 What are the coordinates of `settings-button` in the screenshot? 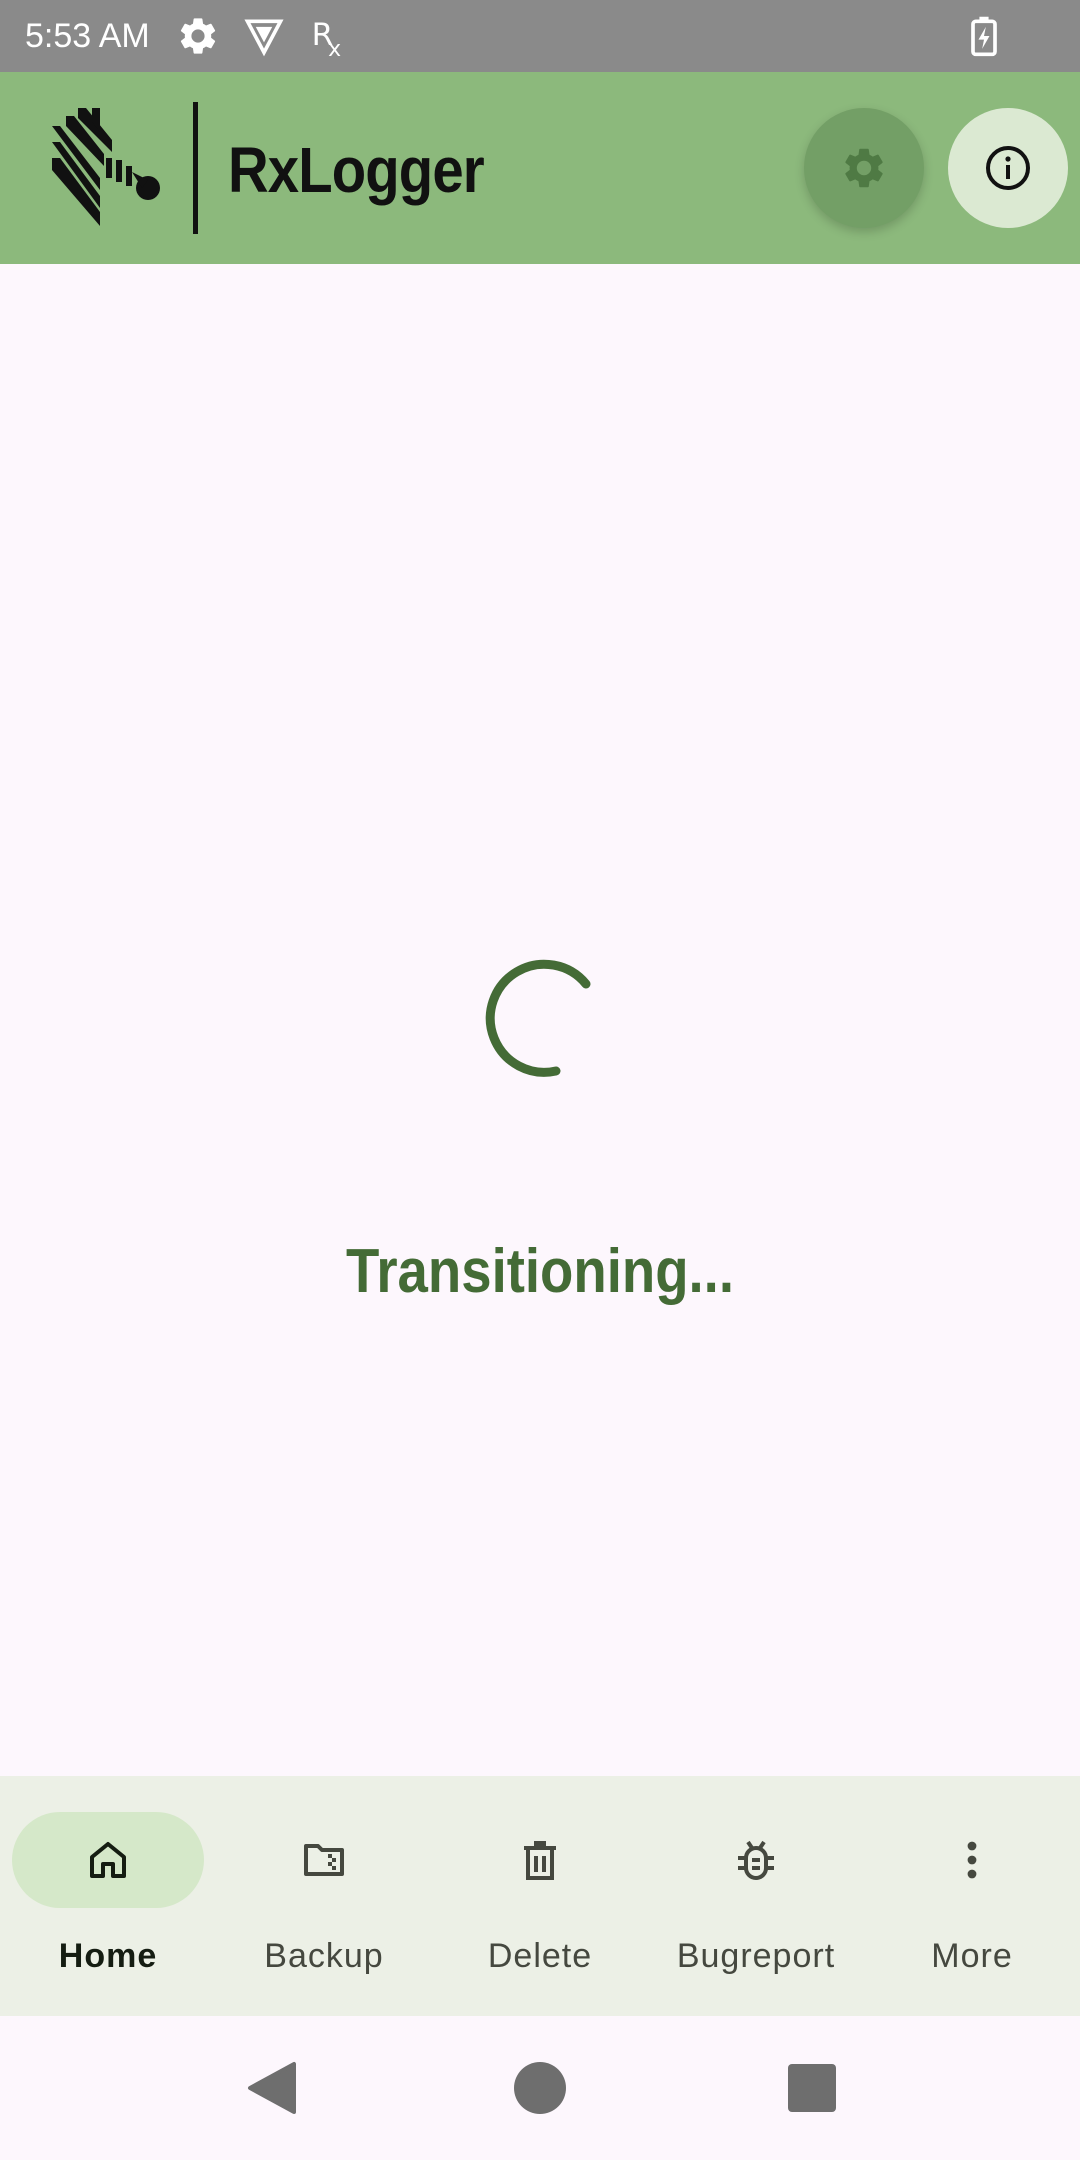 It's located at (864, 168).